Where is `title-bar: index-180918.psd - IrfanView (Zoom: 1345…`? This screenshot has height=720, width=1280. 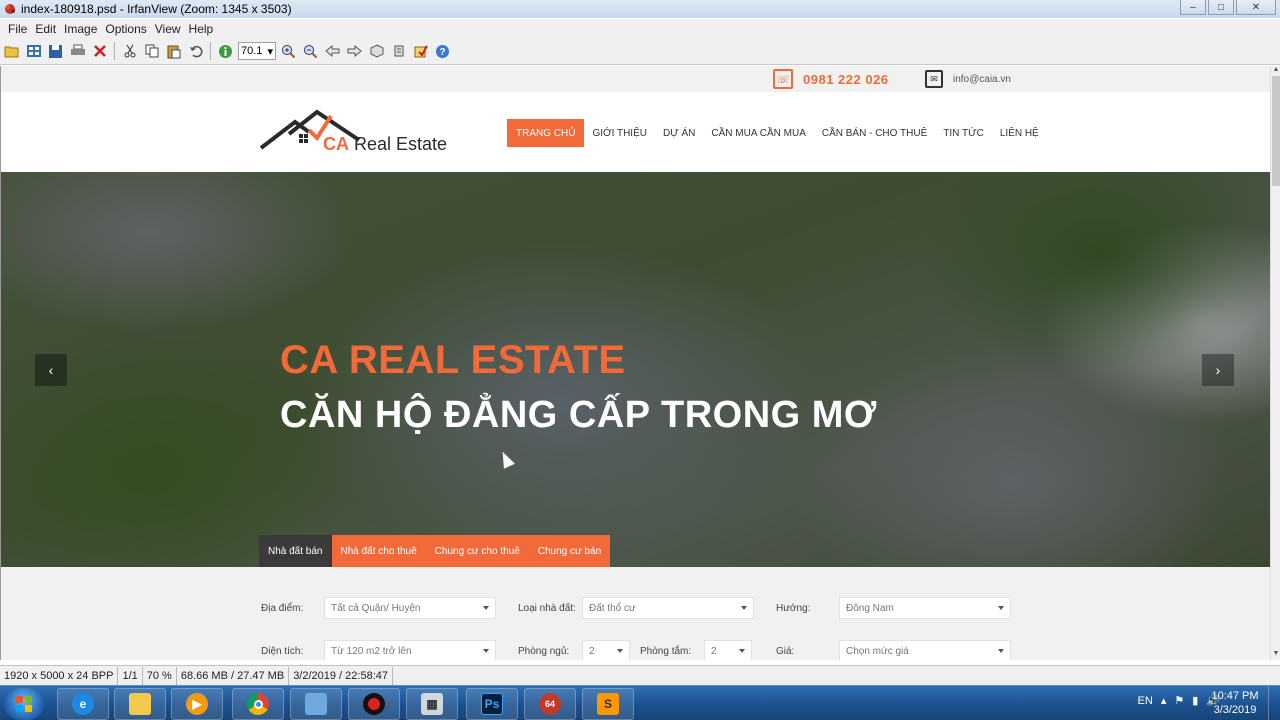
title-bar: index-180918.psd - IrfanView (Zoom: 1345… is located at coordinates (640, 9).